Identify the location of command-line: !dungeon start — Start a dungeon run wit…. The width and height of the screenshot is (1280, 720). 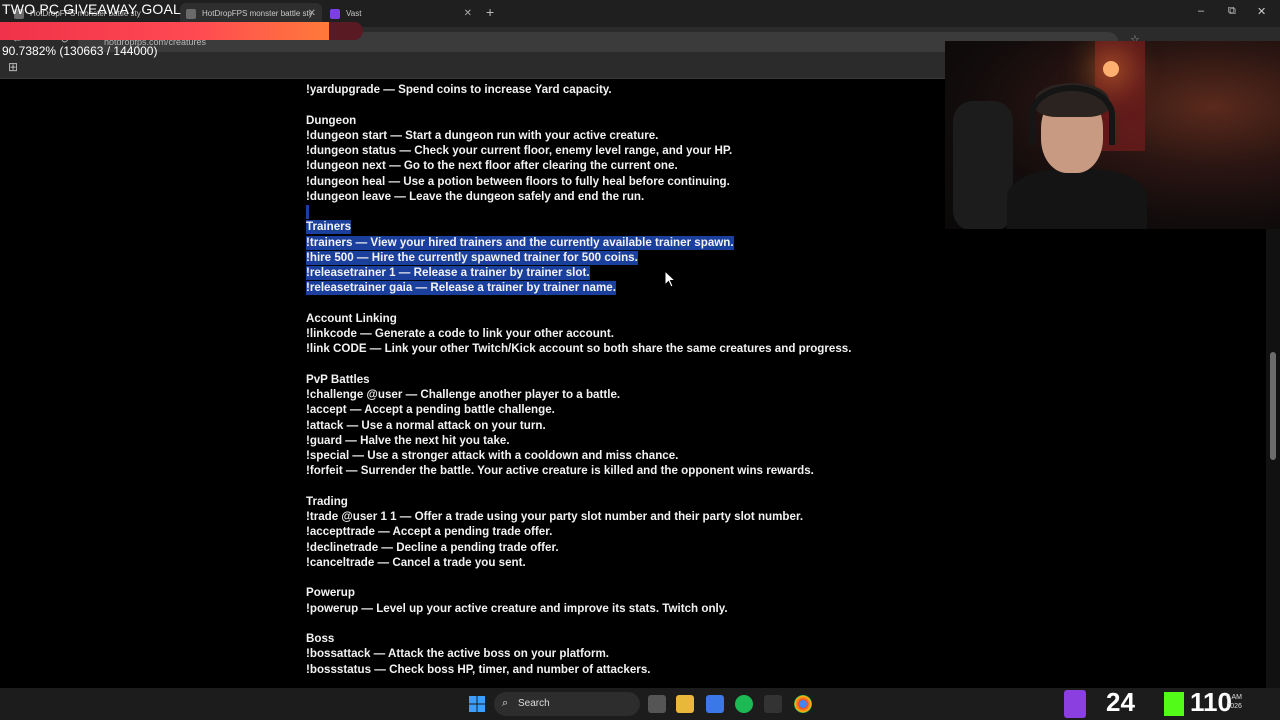
(482, 135).